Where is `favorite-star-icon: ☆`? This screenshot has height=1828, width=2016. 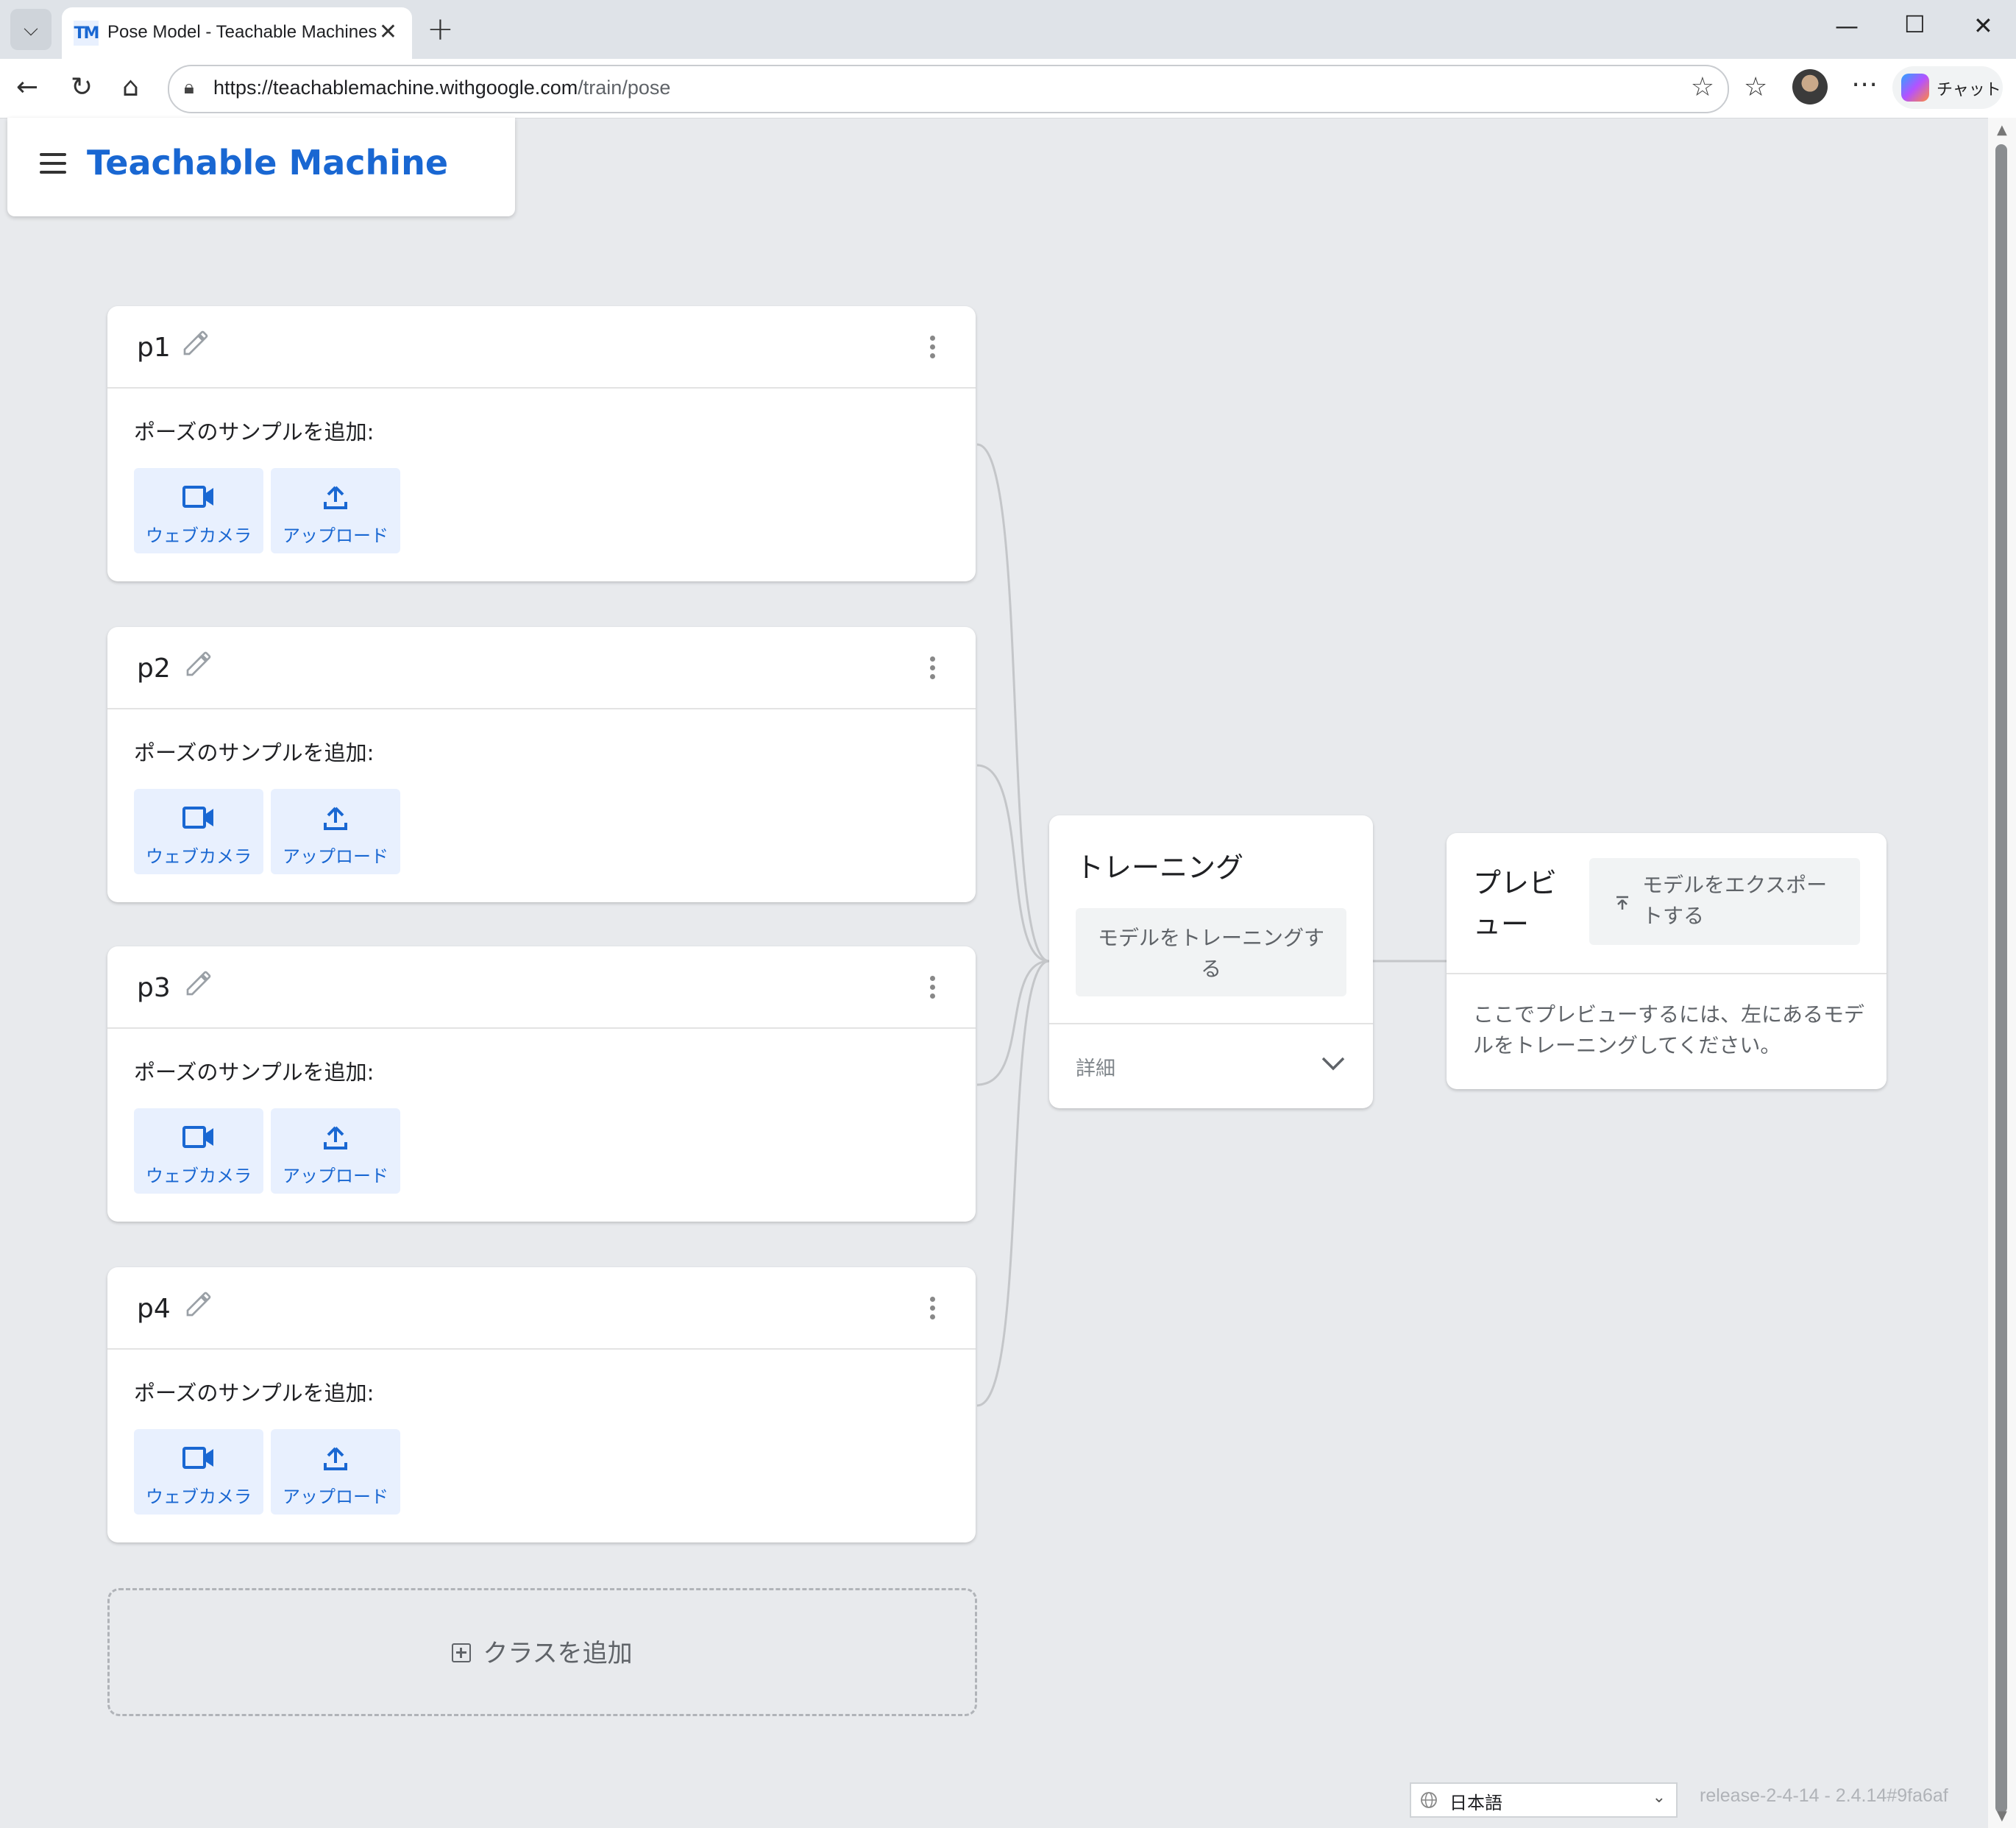 favorite-star-icon: ☆ is located at coordinates (1702, 87).